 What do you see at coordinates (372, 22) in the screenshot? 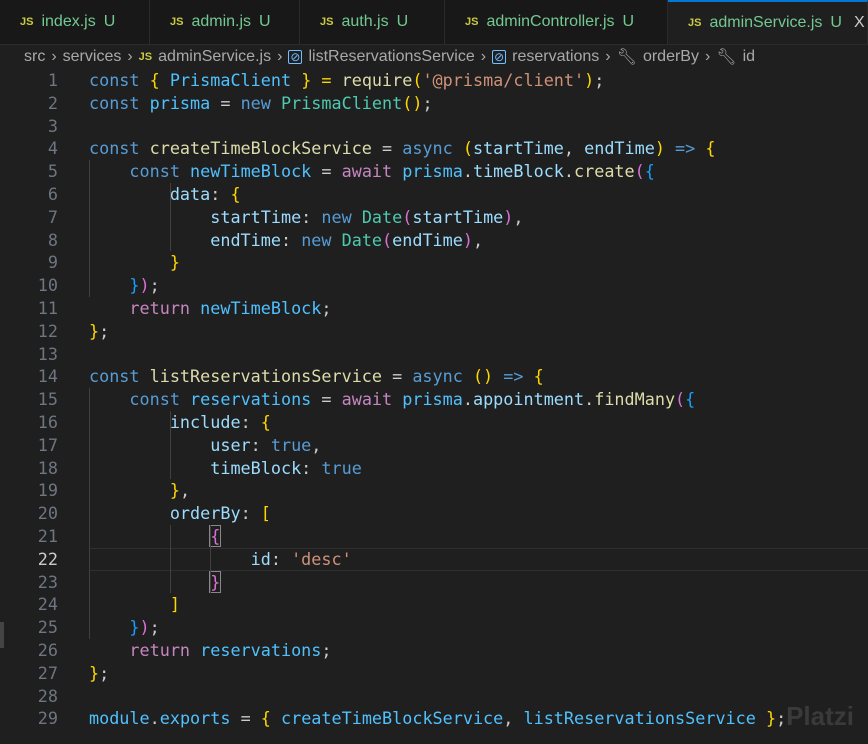
I see `tab-auth: JS auth.js U` at bounding box center [372, 22].